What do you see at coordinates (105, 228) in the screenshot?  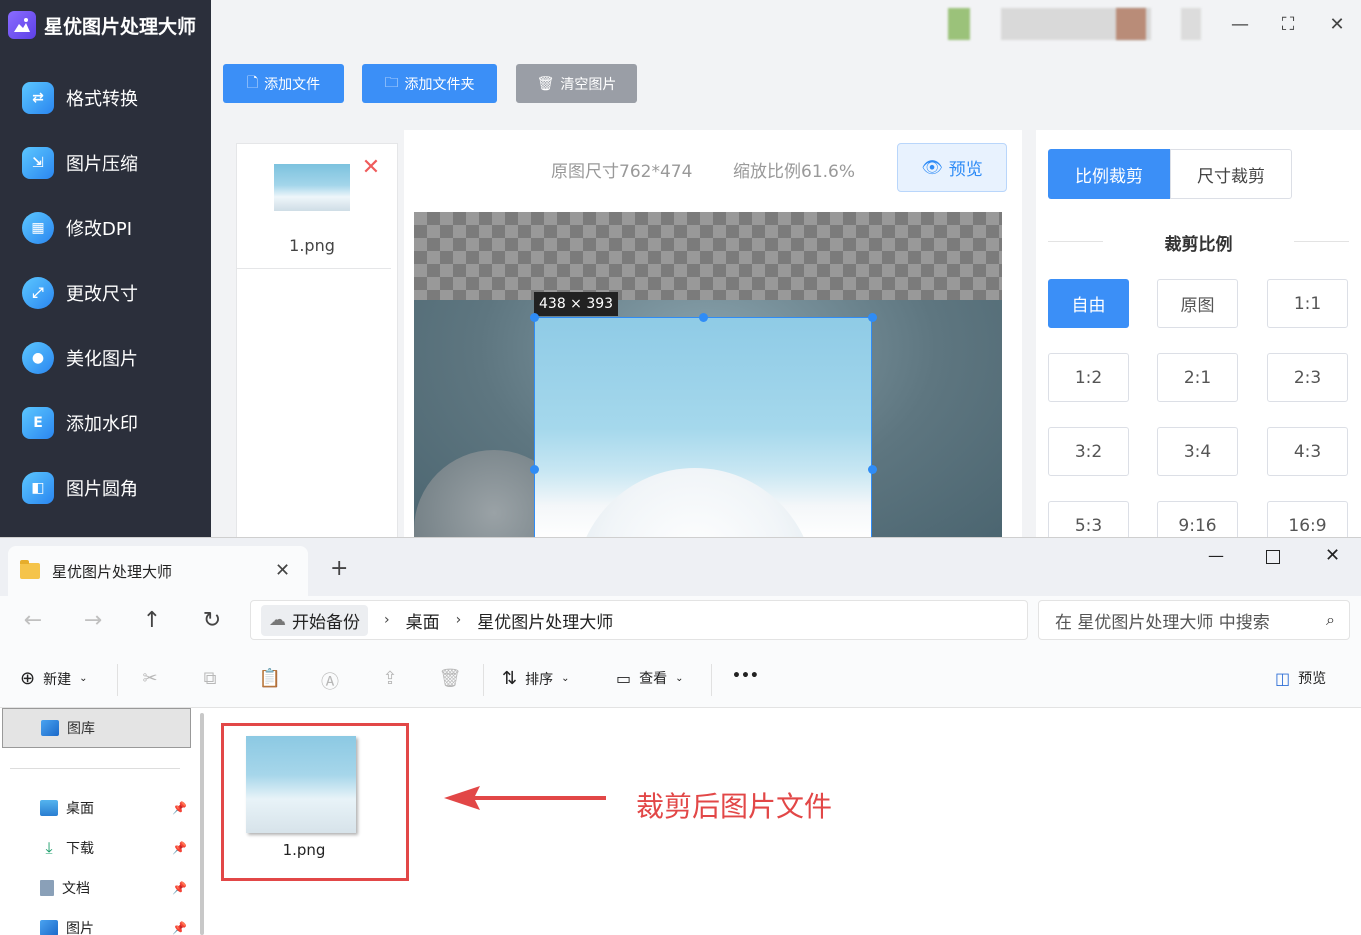 I see `sidebar-item-dpi: ▦ 修改DPI` at bounding box center [105, 228].